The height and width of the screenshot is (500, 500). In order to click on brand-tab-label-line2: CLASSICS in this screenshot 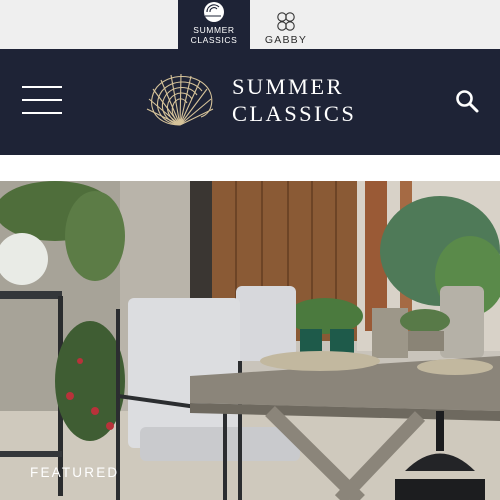, I will do `click(214, 40)`.